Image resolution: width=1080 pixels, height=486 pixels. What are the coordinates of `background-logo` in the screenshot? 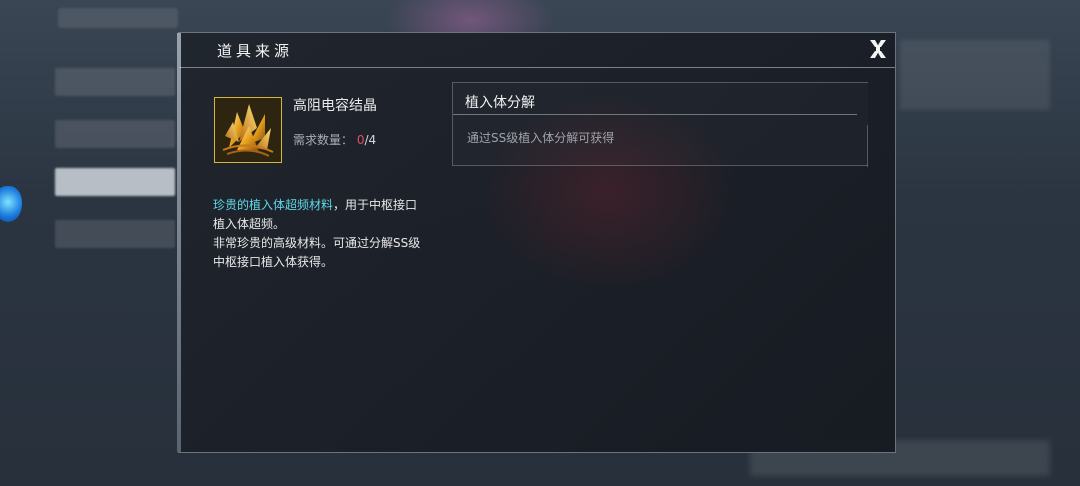 It's located at (118, 18).